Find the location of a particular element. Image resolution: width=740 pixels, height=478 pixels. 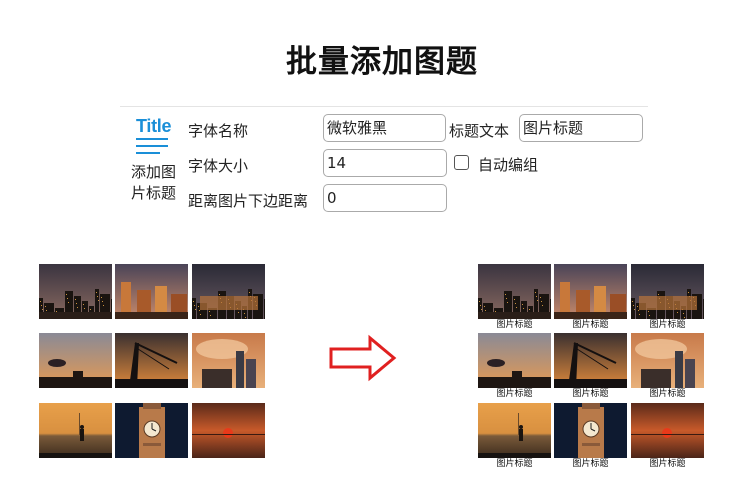

divider is located at coordinates (384, 106).